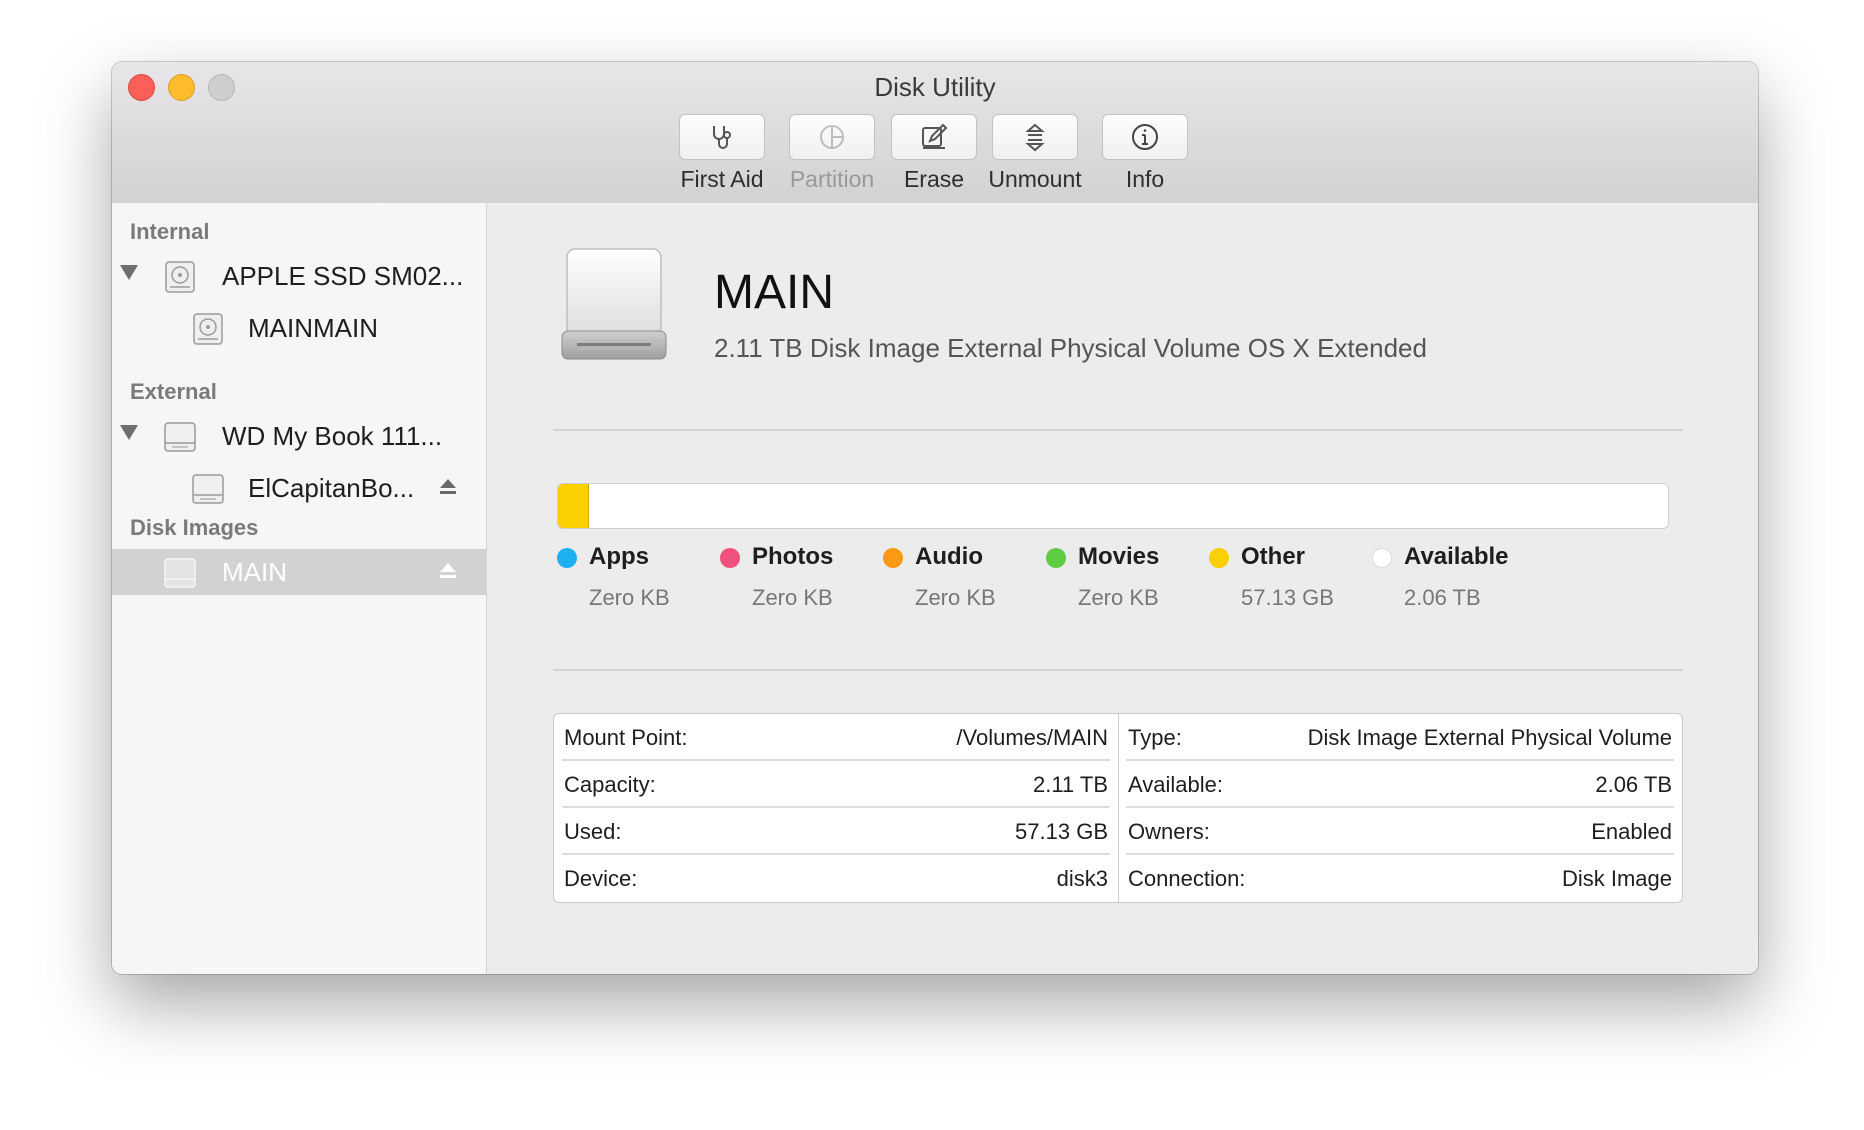  Describe the element at coordinates (722, 179) in the screenshot. I see `first-aid-label: First Aid` at that location.